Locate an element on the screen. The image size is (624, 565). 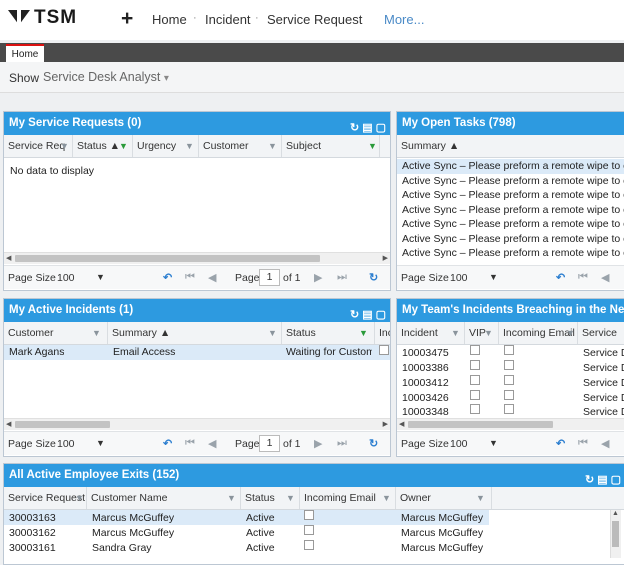
column-header-owner: Owner ▼ is located at coordinates (444, 498).